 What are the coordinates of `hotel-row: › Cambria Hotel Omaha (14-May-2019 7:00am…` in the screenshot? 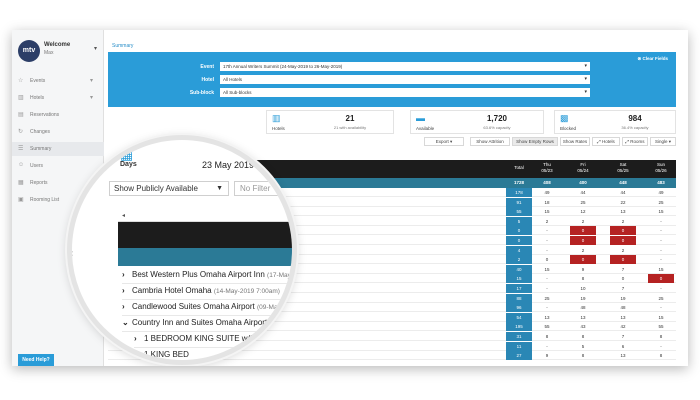 It's located at (207, 293).